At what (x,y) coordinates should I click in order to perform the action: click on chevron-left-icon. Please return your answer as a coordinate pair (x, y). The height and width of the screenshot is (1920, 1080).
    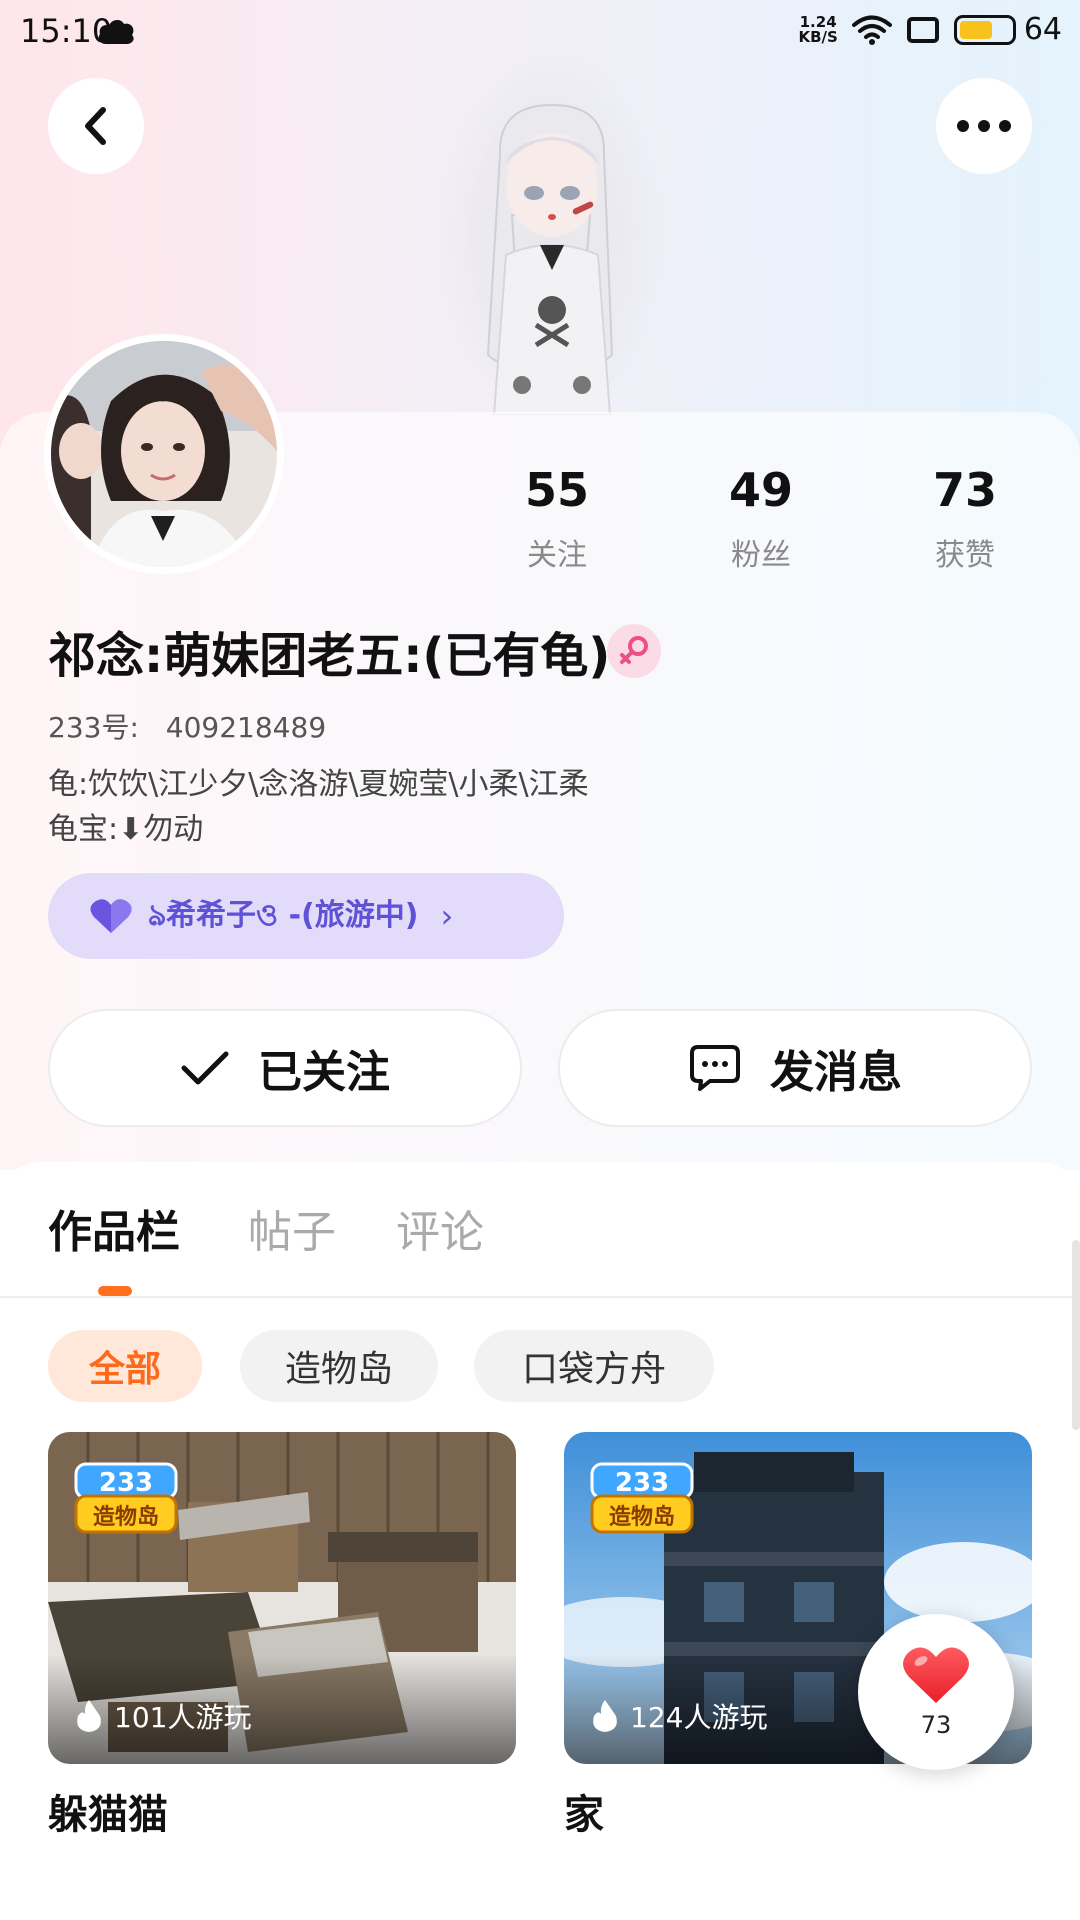
    Looking at the image, I should click on (95, 126).